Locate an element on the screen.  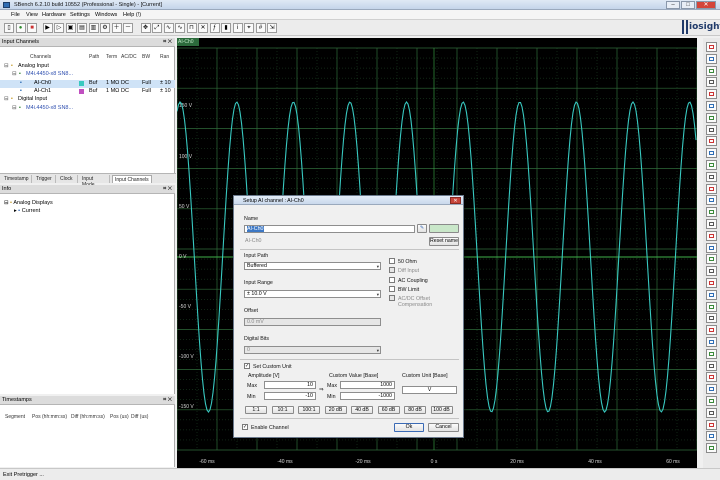
tab-input-mode: Input Mode is located at coordinates (95, 181).